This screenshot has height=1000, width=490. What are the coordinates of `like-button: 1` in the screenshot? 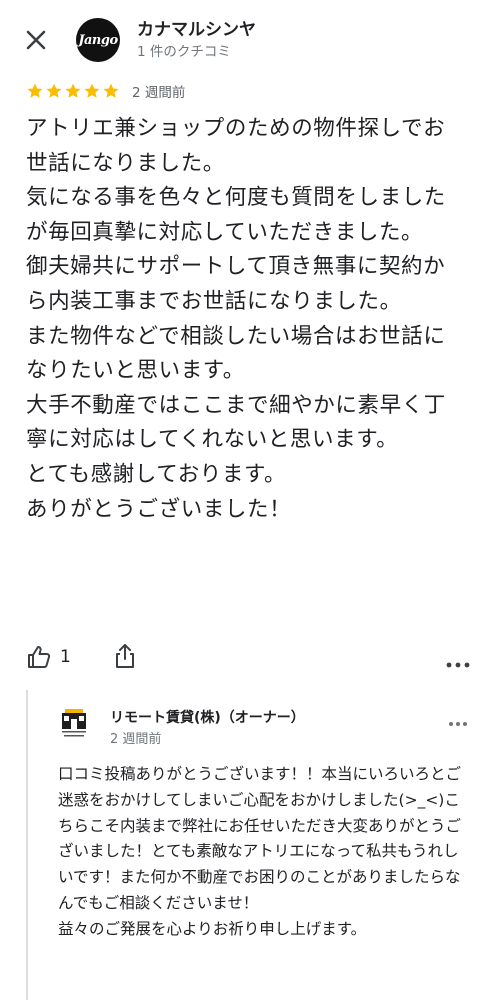 It's located at (48, 657).